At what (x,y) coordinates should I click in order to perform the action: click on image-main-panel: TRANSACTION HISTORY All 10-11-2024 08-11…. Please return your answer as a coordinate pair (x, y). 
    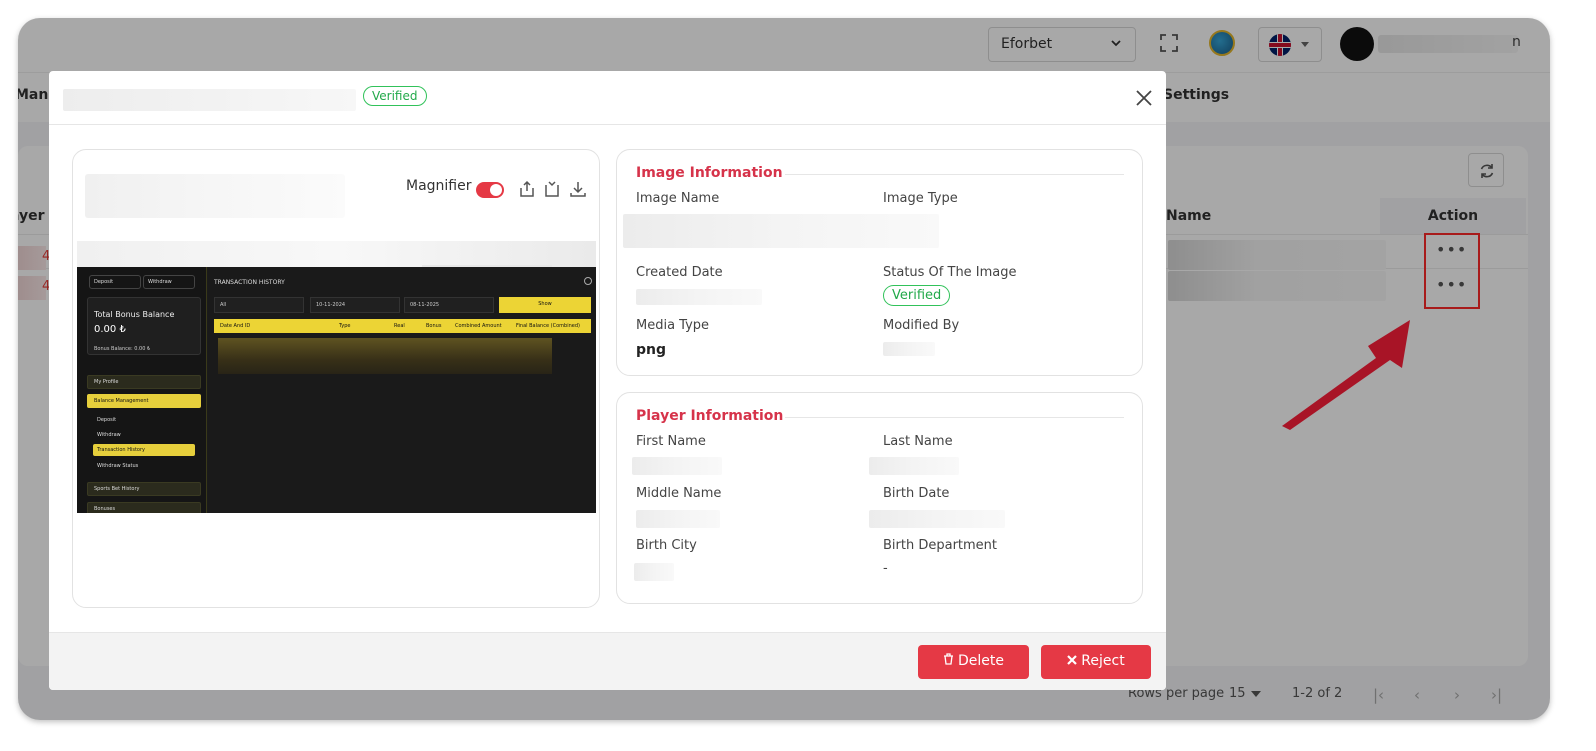
    Looking at the image, I should click on (402, 390).